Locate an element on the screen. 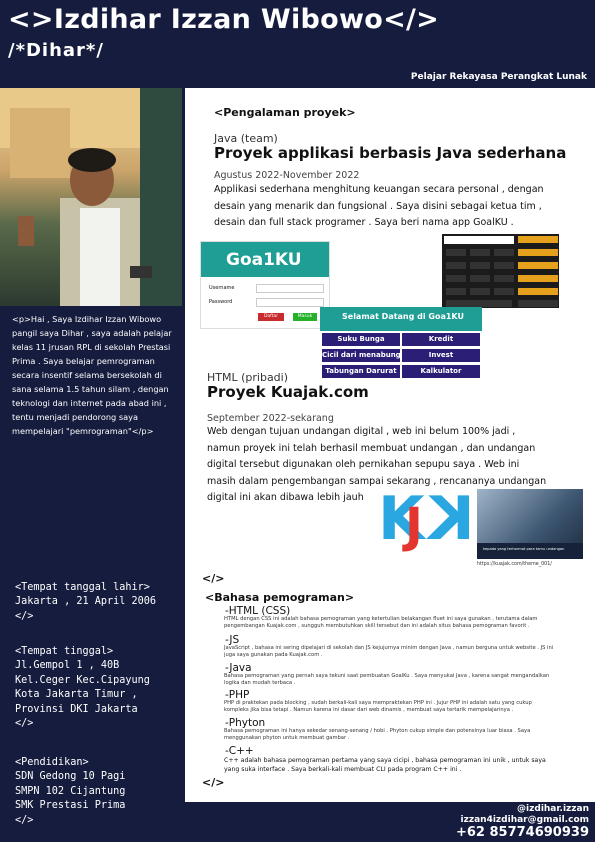 The height and width of the screenshot is (842, 595). birth-value: Jakarta , 21 April 2006 is located at coordinates (86, 602).